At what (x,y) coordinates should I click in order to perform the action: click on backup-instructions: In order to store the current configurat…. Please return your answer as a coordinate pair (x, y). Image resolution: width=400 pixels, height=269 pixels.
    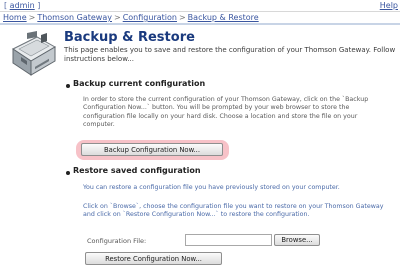
    Looking at the image, I should click on (226, 112).